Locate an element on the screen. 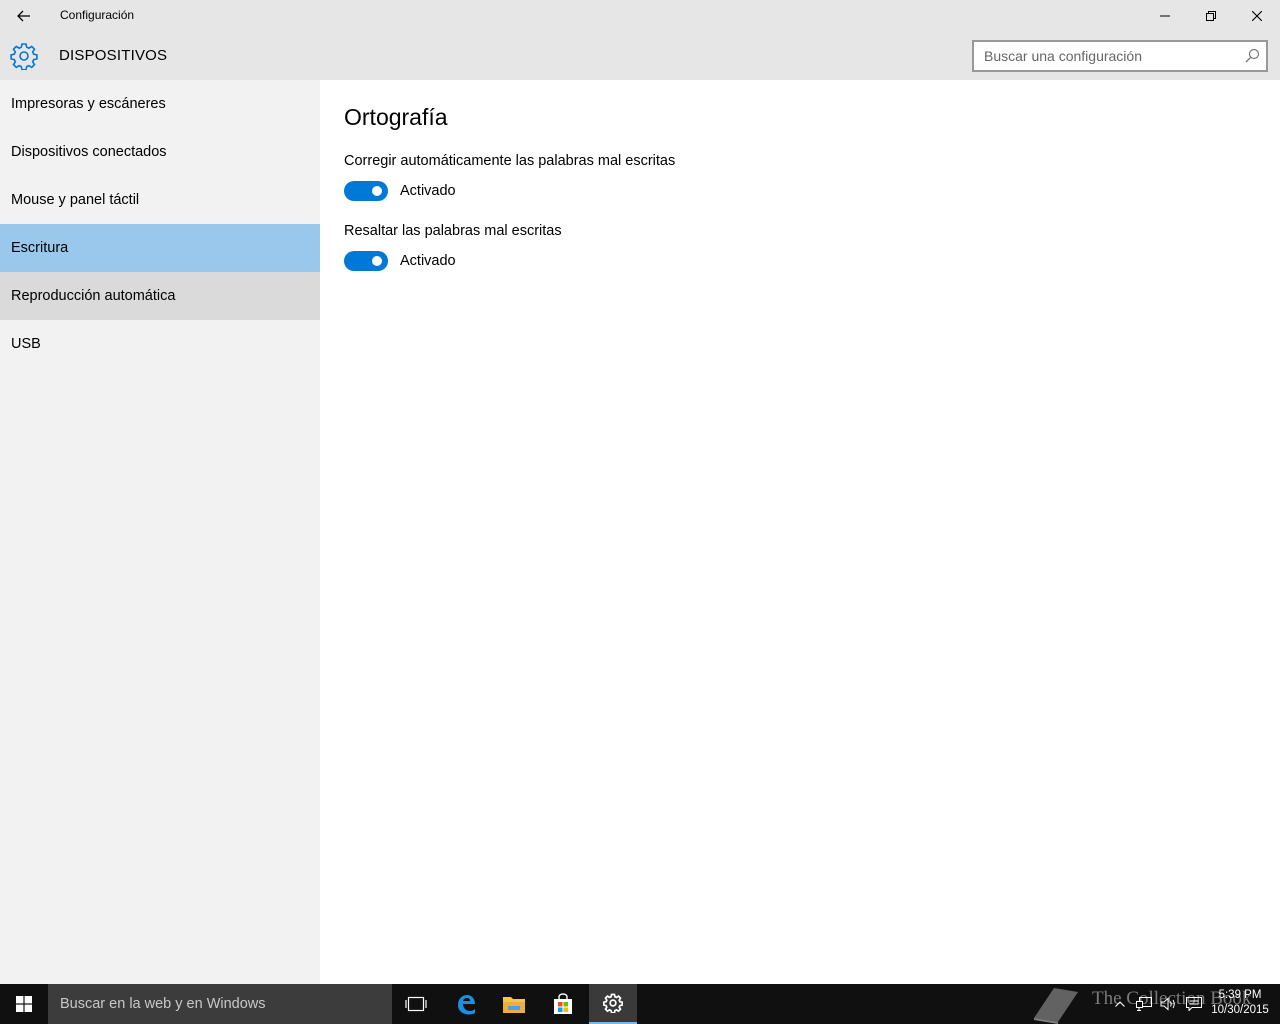 Image resolution: width=1280 pixels, height=1024 pixels. highlight-state: Activado is located at coordinates (428, 261).